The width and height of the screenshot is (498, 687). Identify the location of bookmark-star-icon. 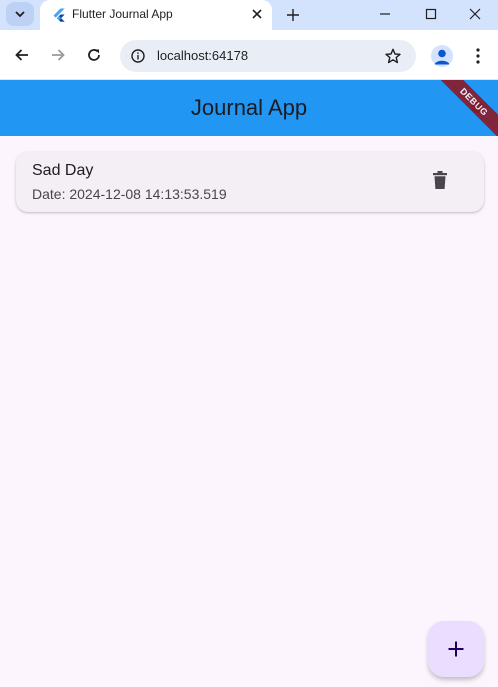
(393, 56).